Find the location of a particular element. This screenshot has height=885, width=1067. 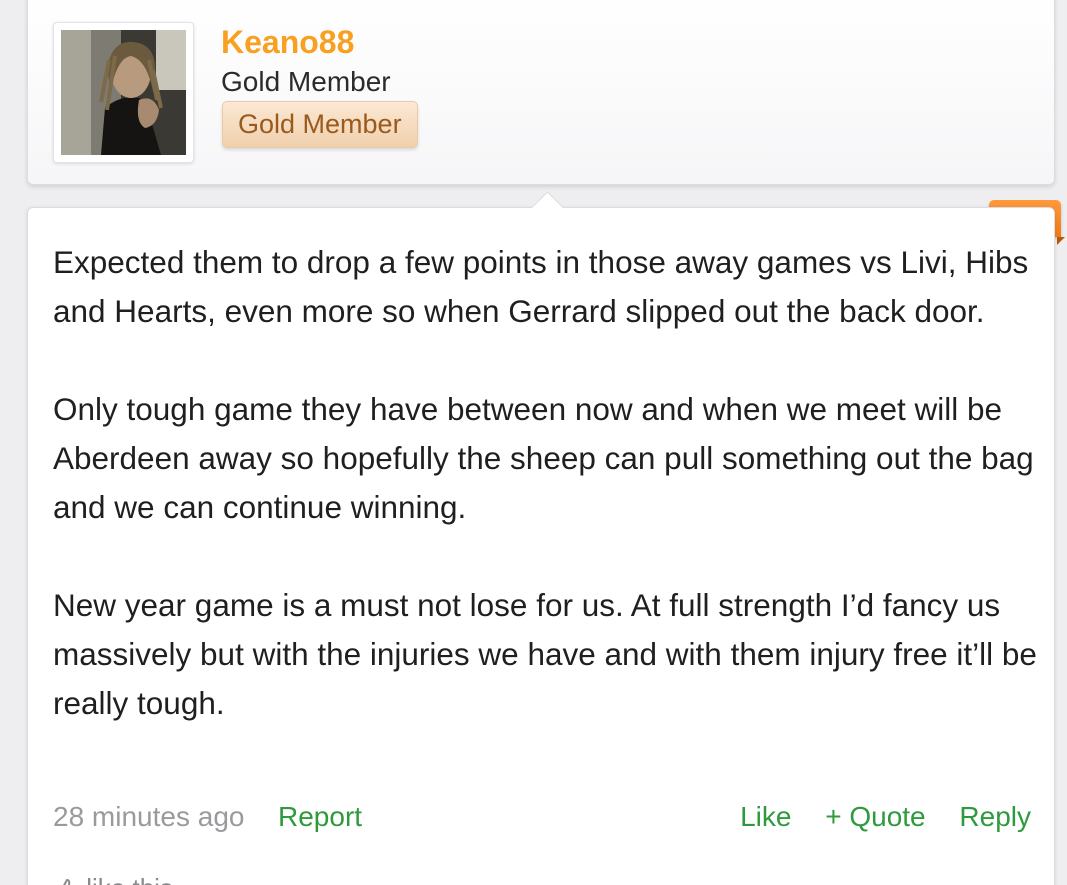

post-timestamp: 28 minutes ago is located at coordinates (148, 817).